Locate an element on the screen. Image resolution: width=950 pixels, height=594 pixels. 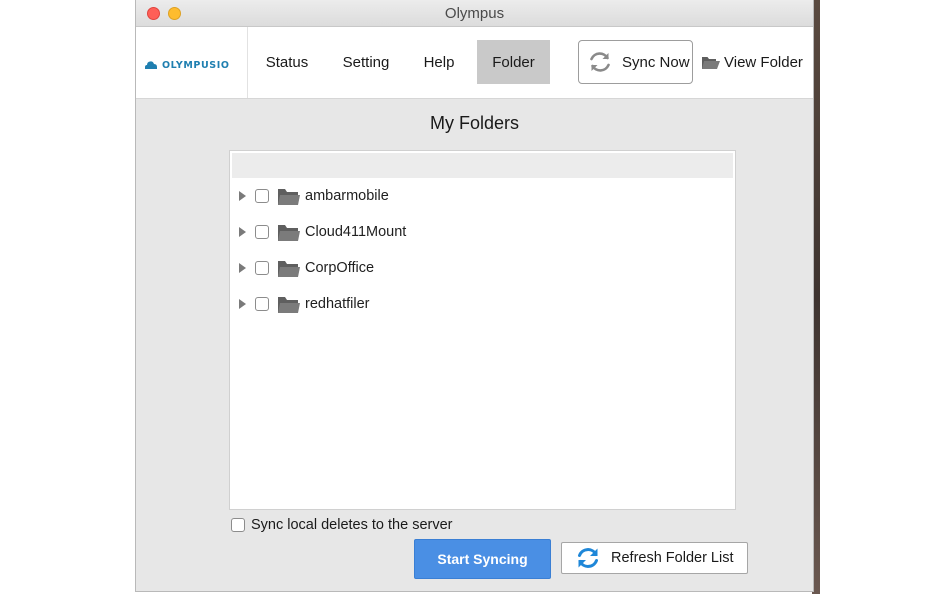
page-title: My Folders is located at coordinates (474, 123).